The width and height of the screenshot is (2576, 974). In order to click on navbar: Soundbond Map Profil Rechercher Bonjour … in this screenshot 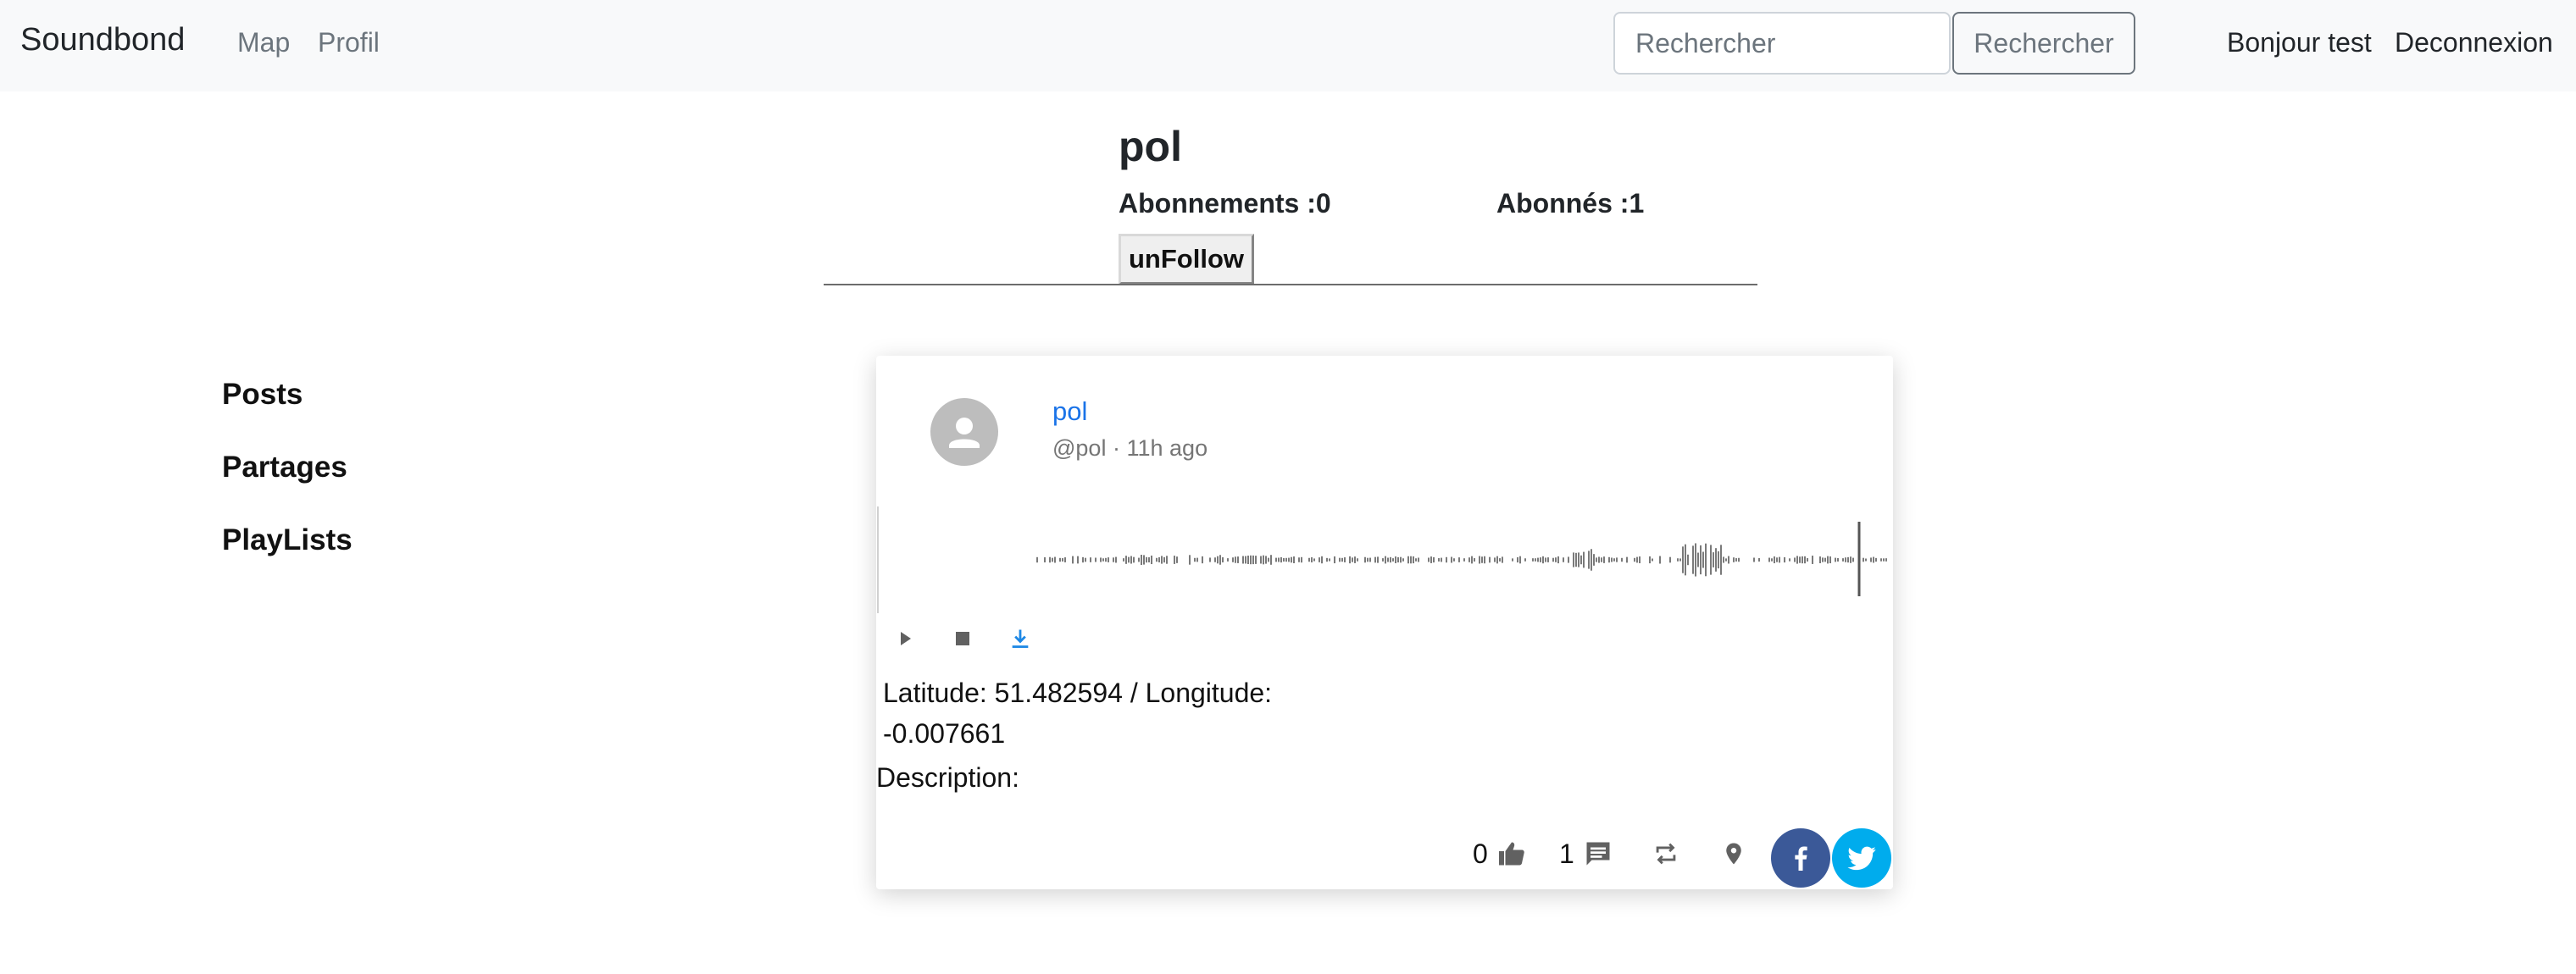, I will do `click(1288, 45)`.